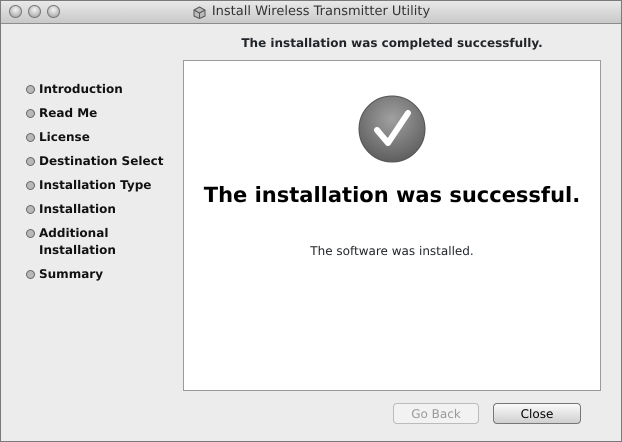 The height and width of the screenshot is (442, 622). What do you see at coordinates (101, 161) in the screenshot?
I see `step-label: Destination Select` at bounding box center [101, 161].